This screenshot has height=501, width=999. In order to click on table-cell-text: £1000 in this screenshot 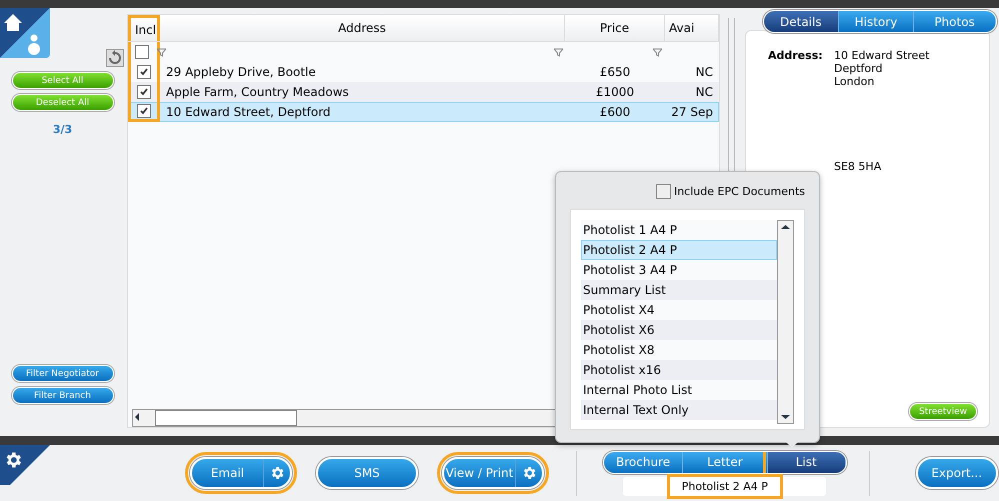, I will do `click(615, 92)`.